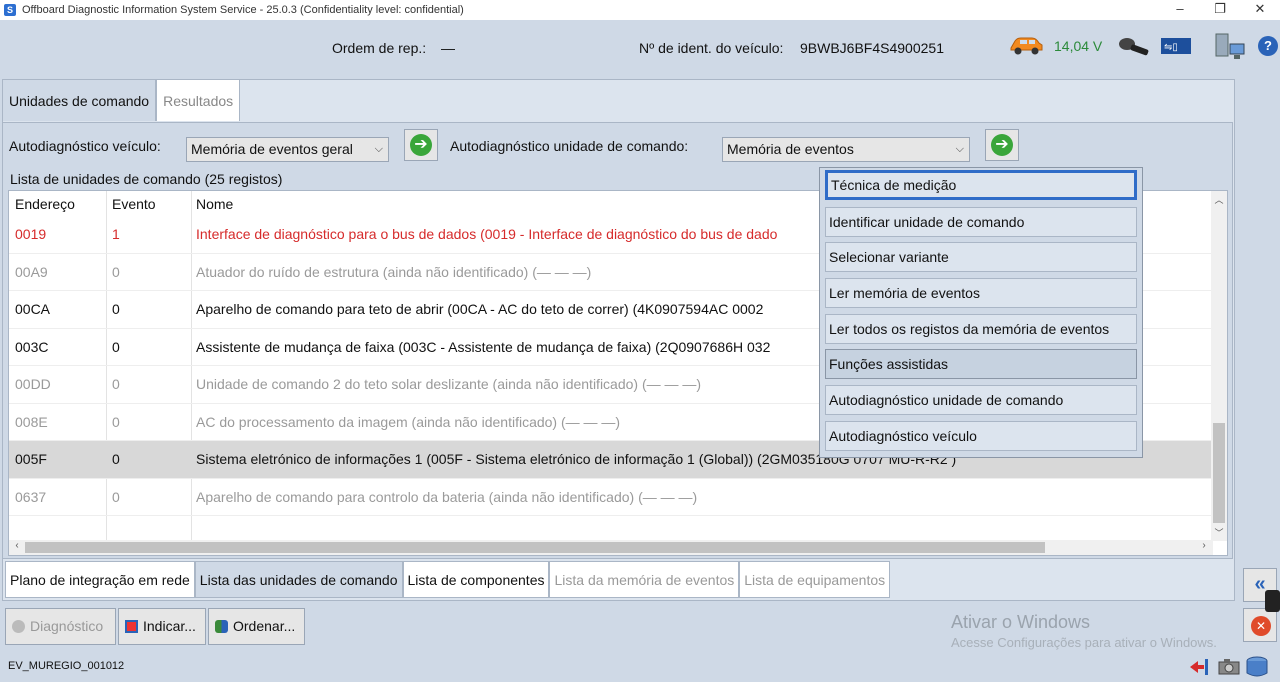  Describe the element at coordinates (45, 204) in the screenshot. I see `column-header-endereco: Endereço` at that location.